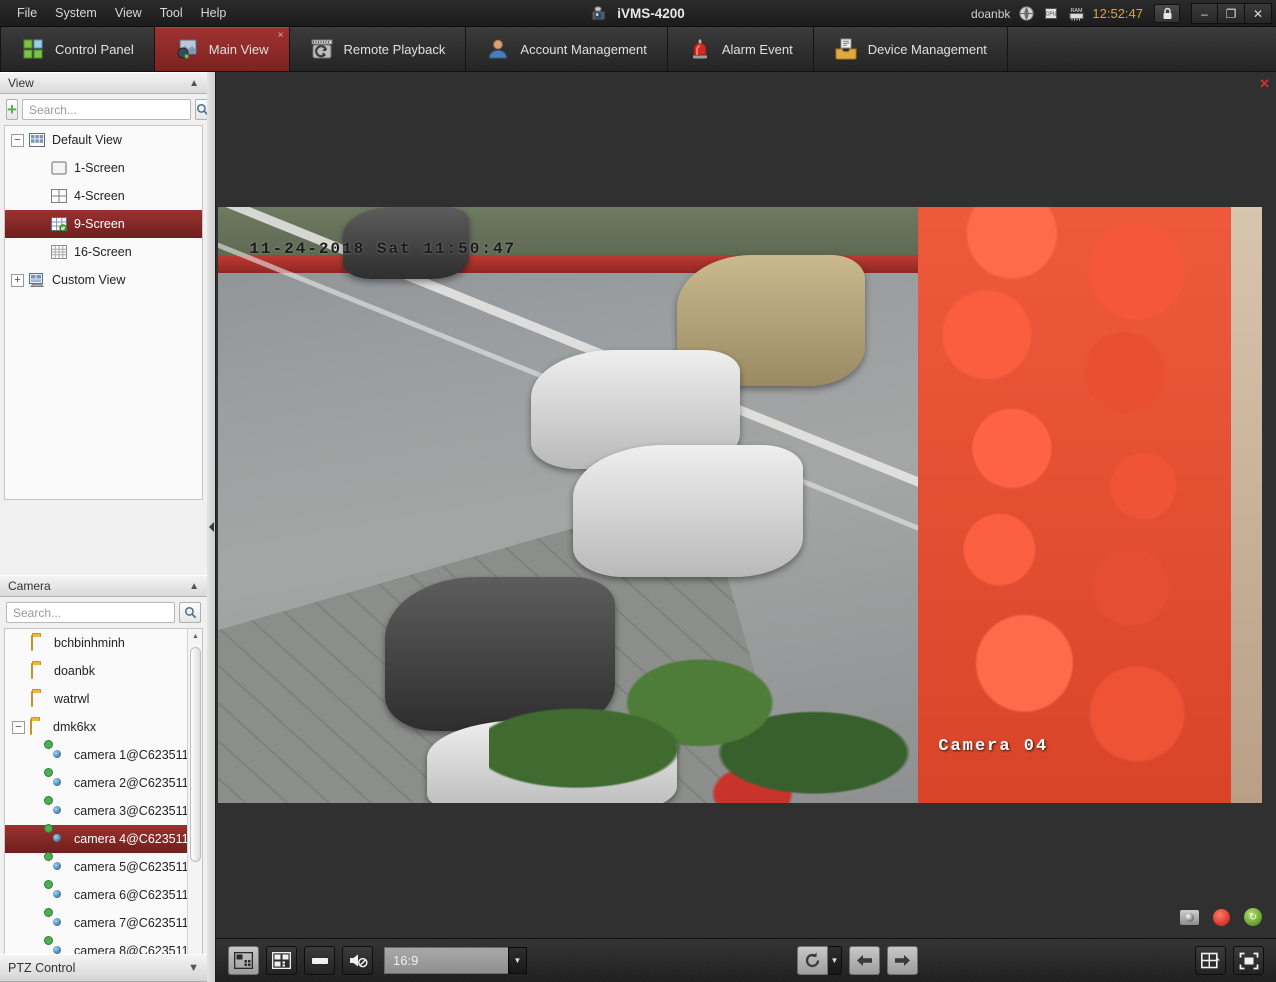 The width and height of the screenshot is (1276, 982). What do you see at coordinates (103, 671) in the screenshot?
I see `tree-item-doanbk: doanbk` at bounding box center [103, 671].